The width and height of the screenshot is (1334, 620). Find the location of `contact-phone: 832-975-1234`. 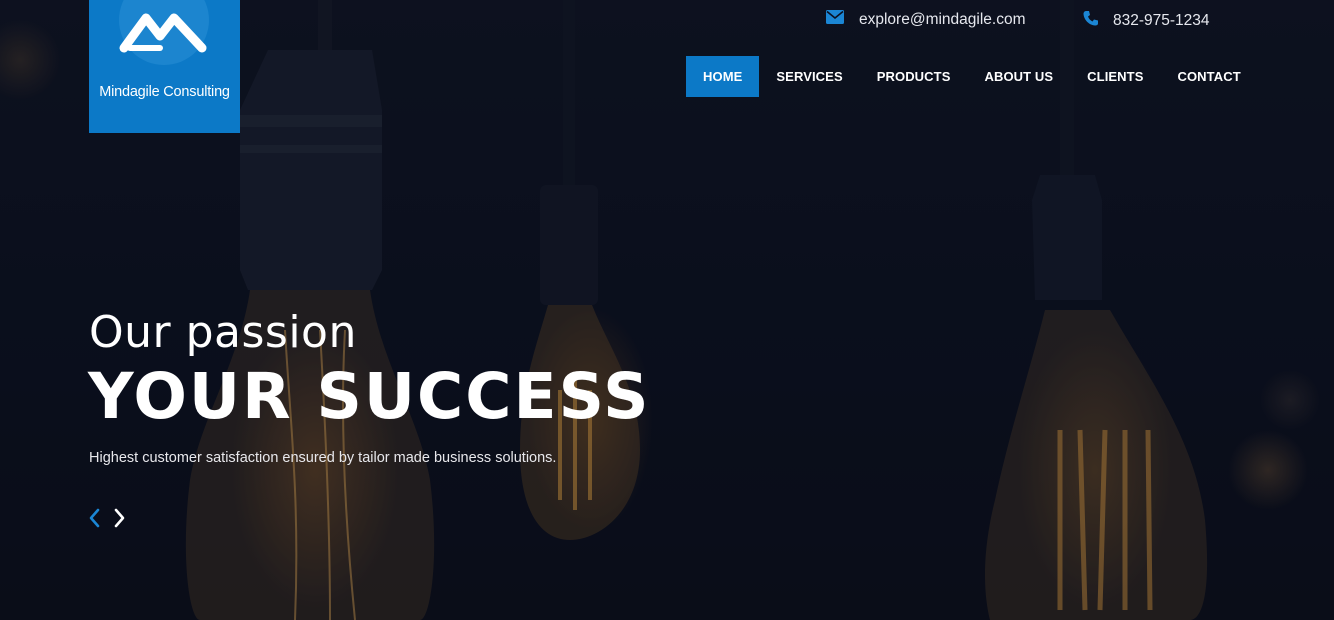

contact-phone: 832-975-1234 is located at coordinates (1146, 20).